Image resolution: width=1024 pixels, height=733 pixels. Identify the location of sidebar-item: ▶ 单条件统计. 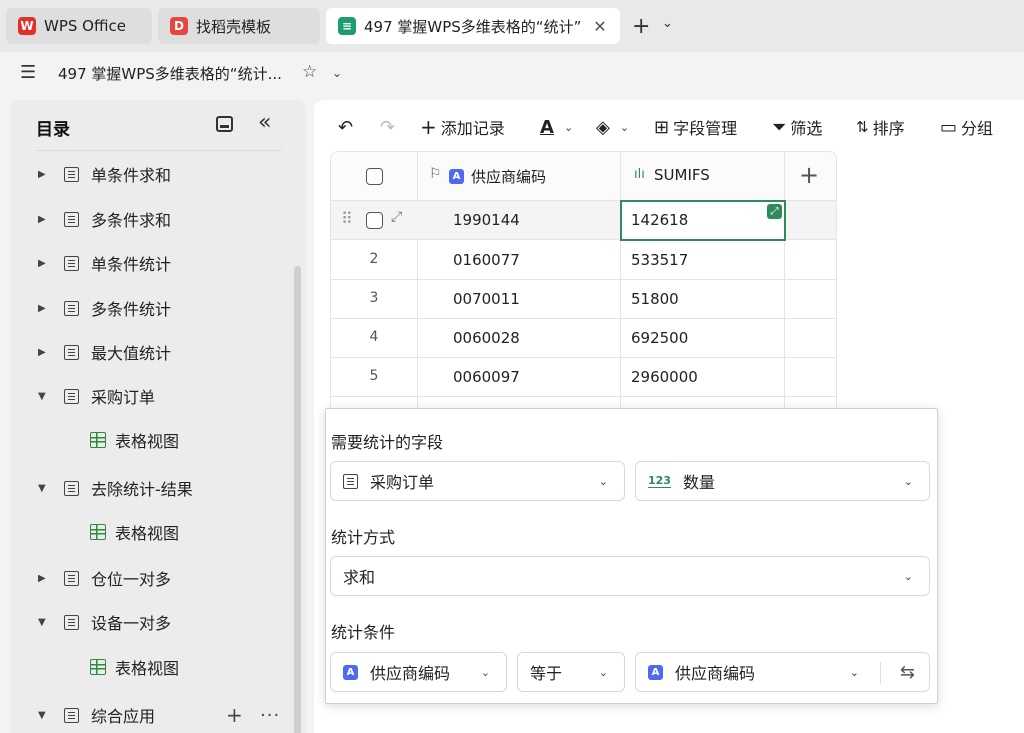
(152, 263).